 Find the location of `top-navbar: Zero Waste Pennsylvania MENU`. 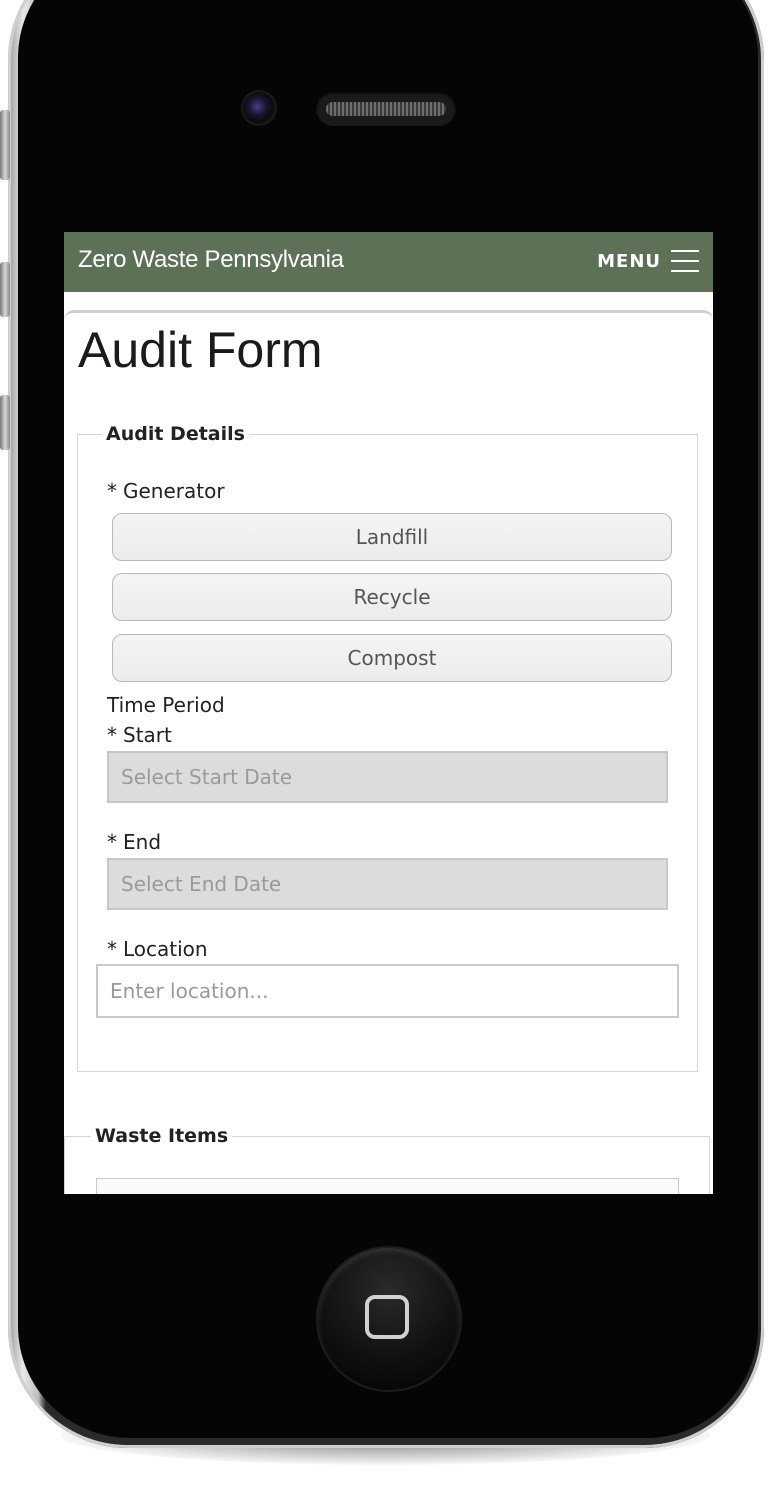

top-navbar: Zero Waste Pennsylvania MENU is located at coordinates (388, 262).